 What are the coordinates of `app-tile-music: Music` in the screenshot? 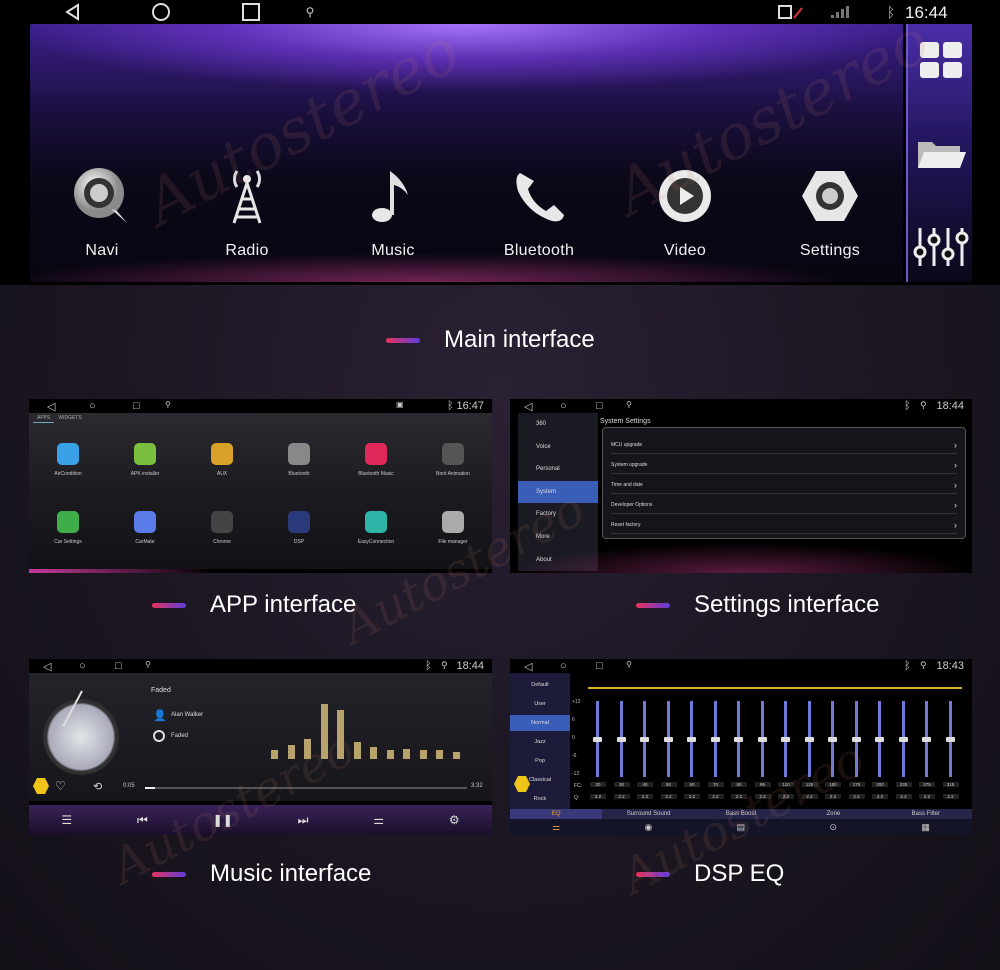 It's located at (393, 212).